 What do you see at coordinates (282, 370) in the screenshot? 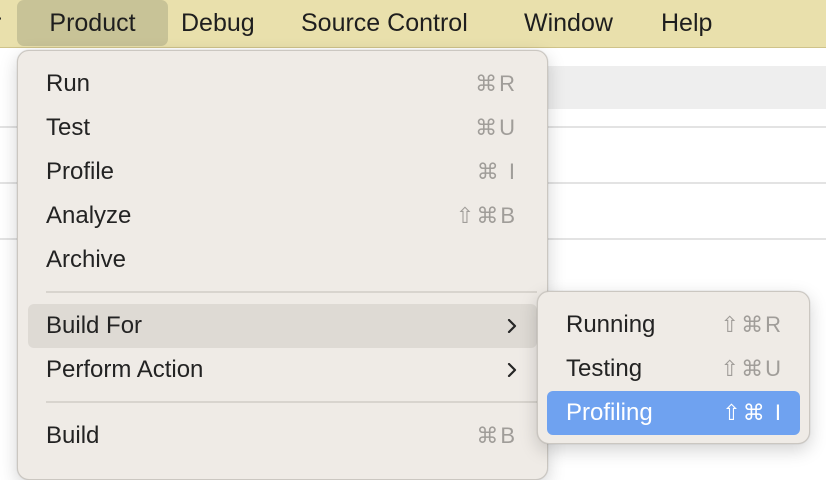
I see `menu-item-perform-action: Perform Action` at bounding box center [282, 370].